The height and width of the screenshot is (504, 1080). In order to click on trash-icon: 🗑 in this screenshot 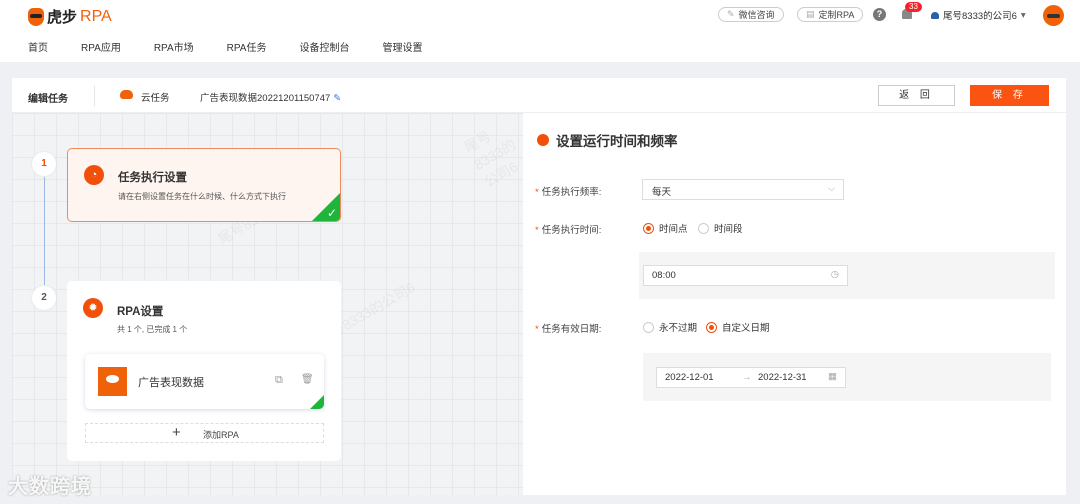, I will do `click(307, 379)`.